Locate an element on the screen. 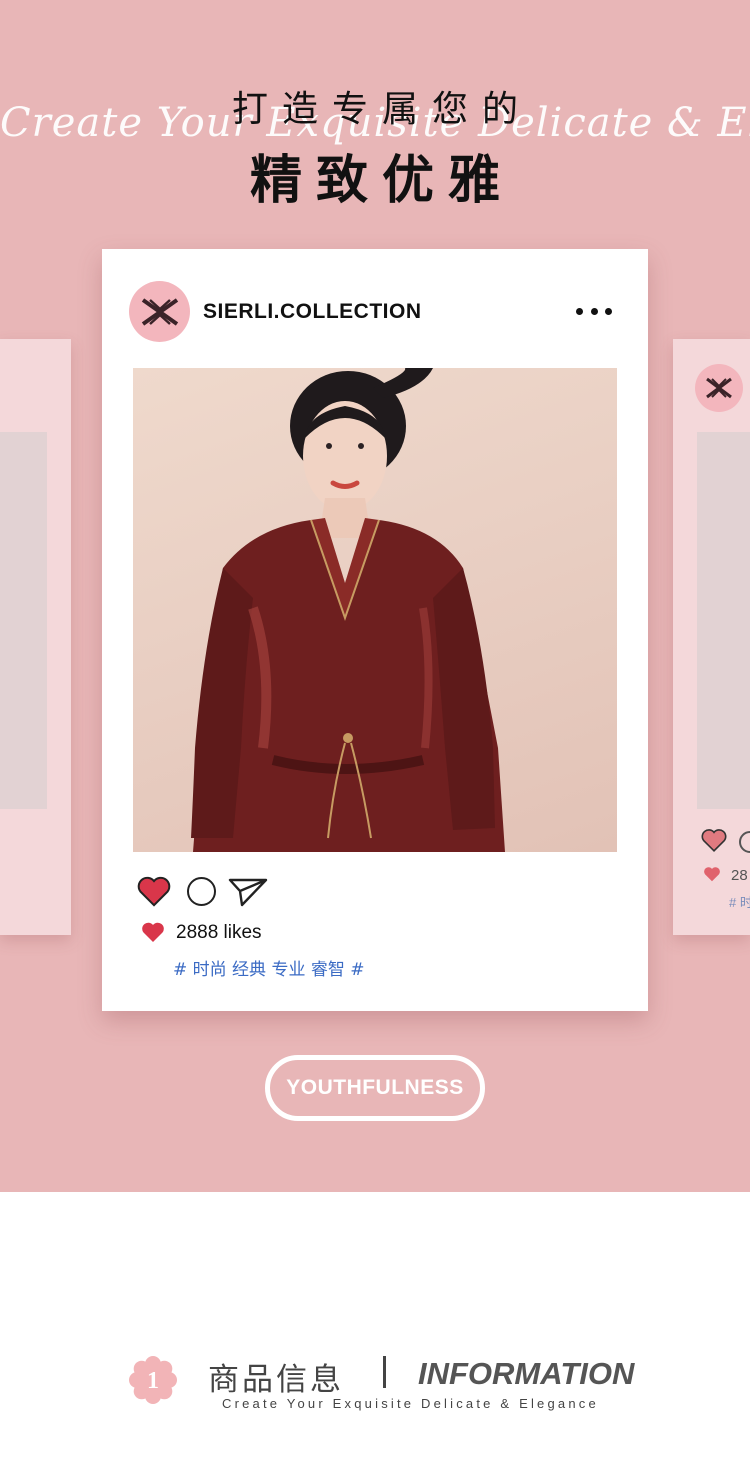  side-likes-count: 28 is located at coordinates (739, 875).